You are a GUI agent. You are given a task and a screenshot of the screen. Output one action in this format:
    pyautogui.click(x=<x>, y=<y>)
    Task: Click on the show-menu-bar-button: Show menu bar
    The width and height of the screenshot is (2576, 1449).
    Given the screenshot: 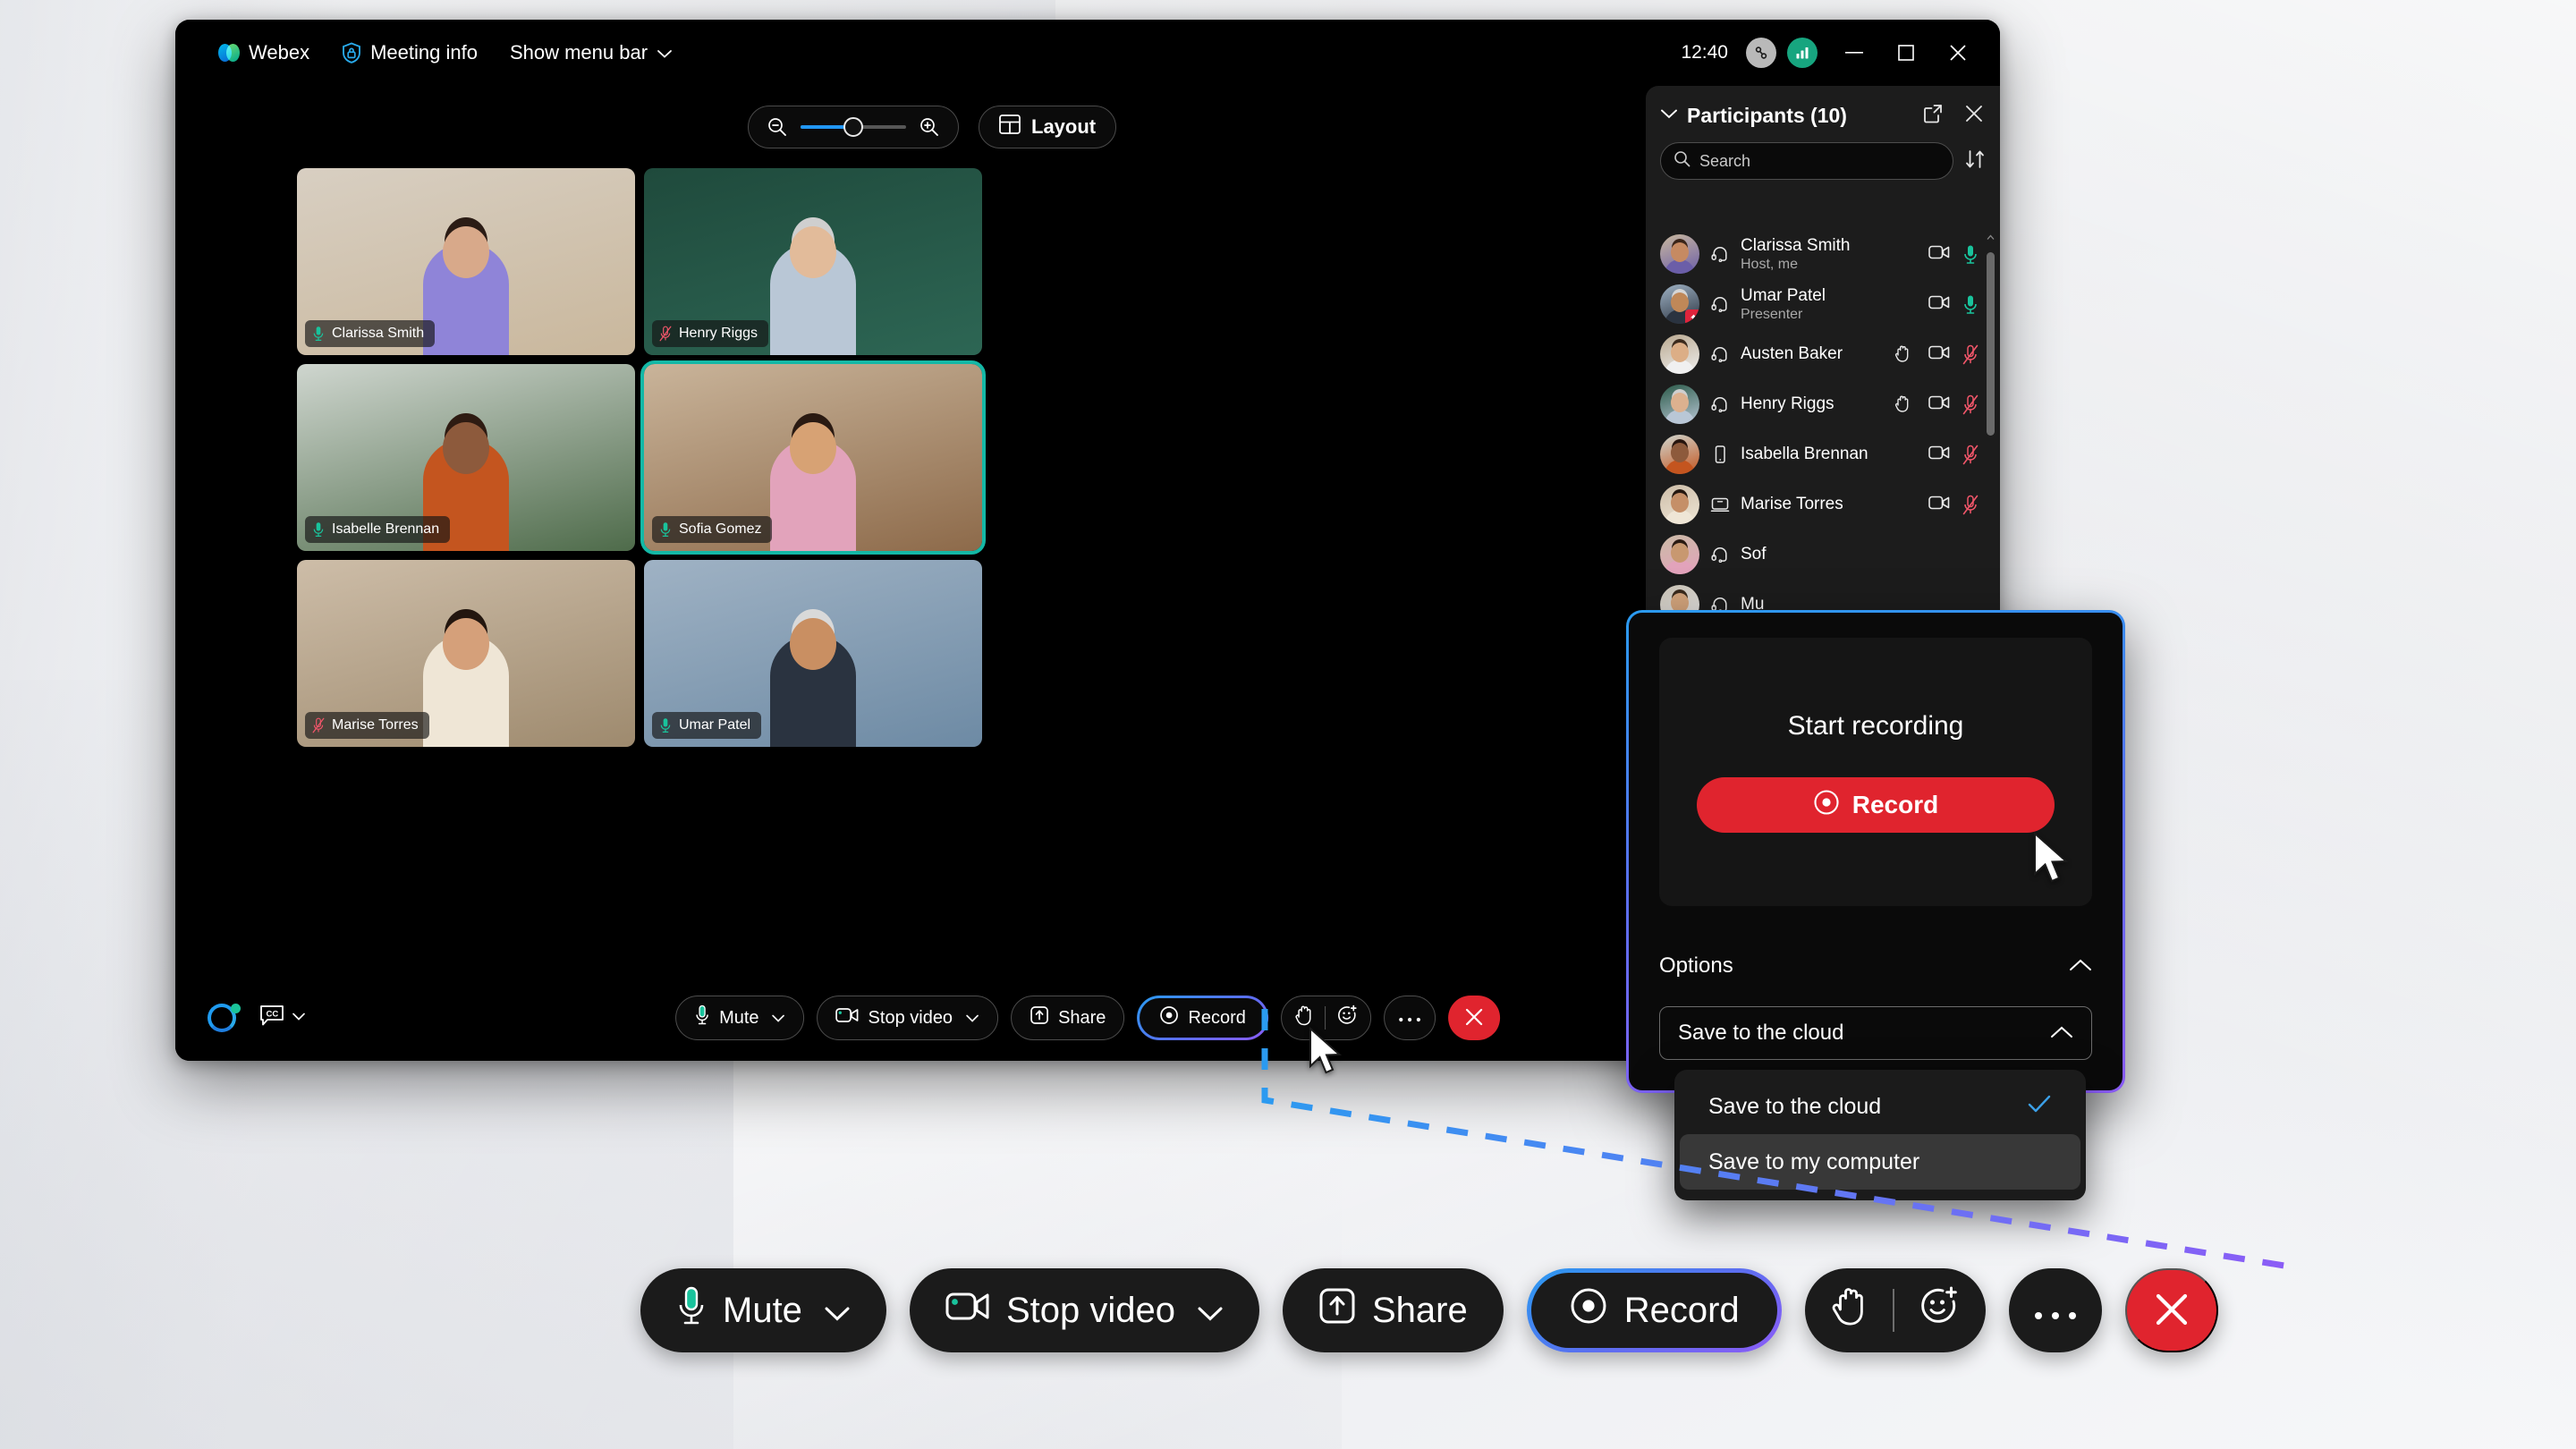 What is the action you would take?
    pyautogui.click(x=591, y=53)
    